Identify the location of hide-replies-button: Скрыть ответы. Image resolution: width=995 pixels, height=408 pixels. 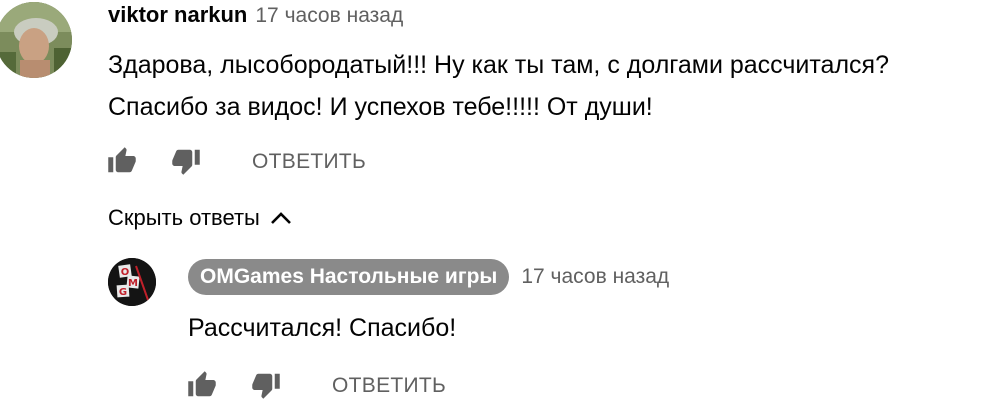
(200, 218).